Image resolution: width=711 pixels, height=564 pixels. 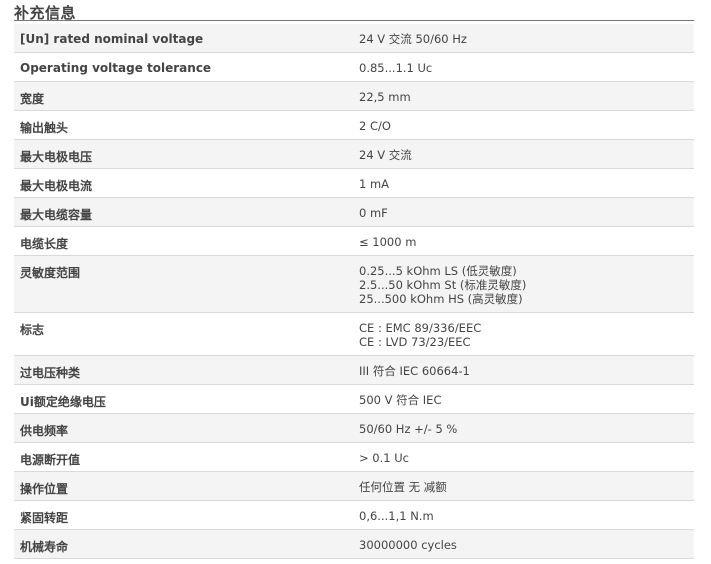 What do you see at coordinates (413, 39) in the screenshot?
I see `row-value: 24 V 交流 50/60 Hz` at bounding box center [413, 39].